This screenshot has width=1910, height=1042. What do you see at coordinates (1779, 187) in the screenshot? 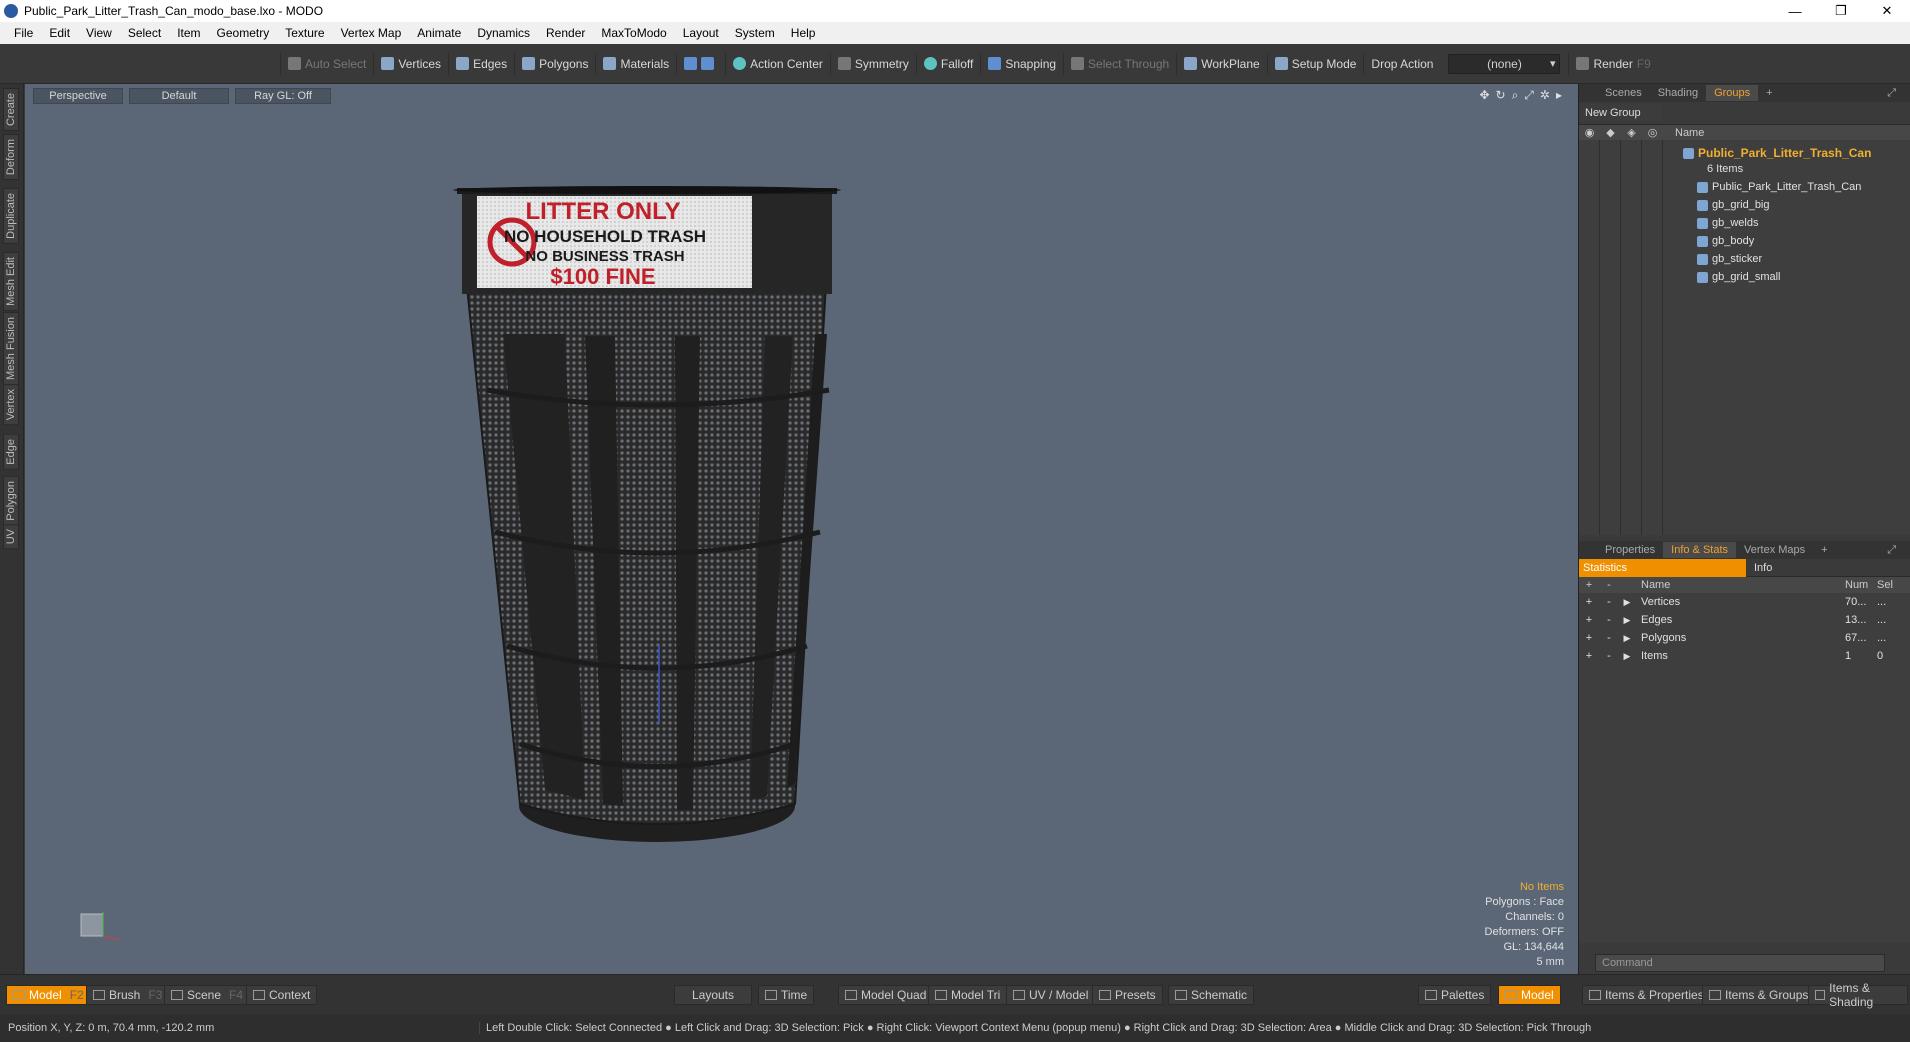
I see `tree-item: Public_Park_Litter_Trash_Can` at bounding box center [1779, 187].